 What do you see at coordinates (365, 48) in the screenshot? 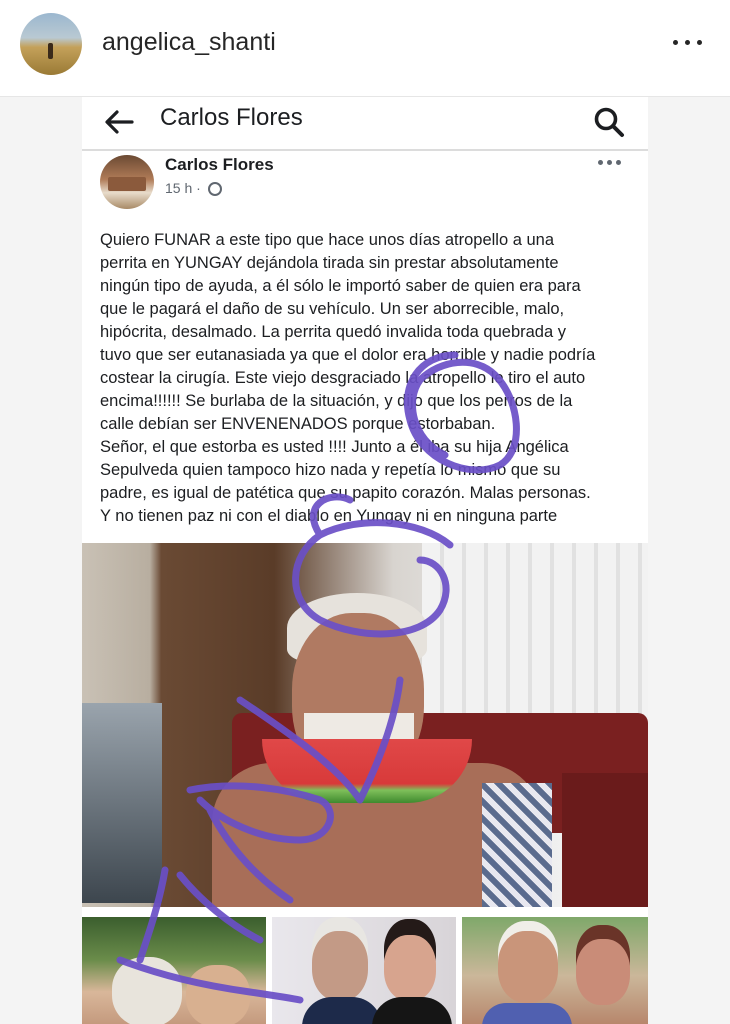
I see `instagram-post-header: angelica_shanti` at bounding box center [365, 48].